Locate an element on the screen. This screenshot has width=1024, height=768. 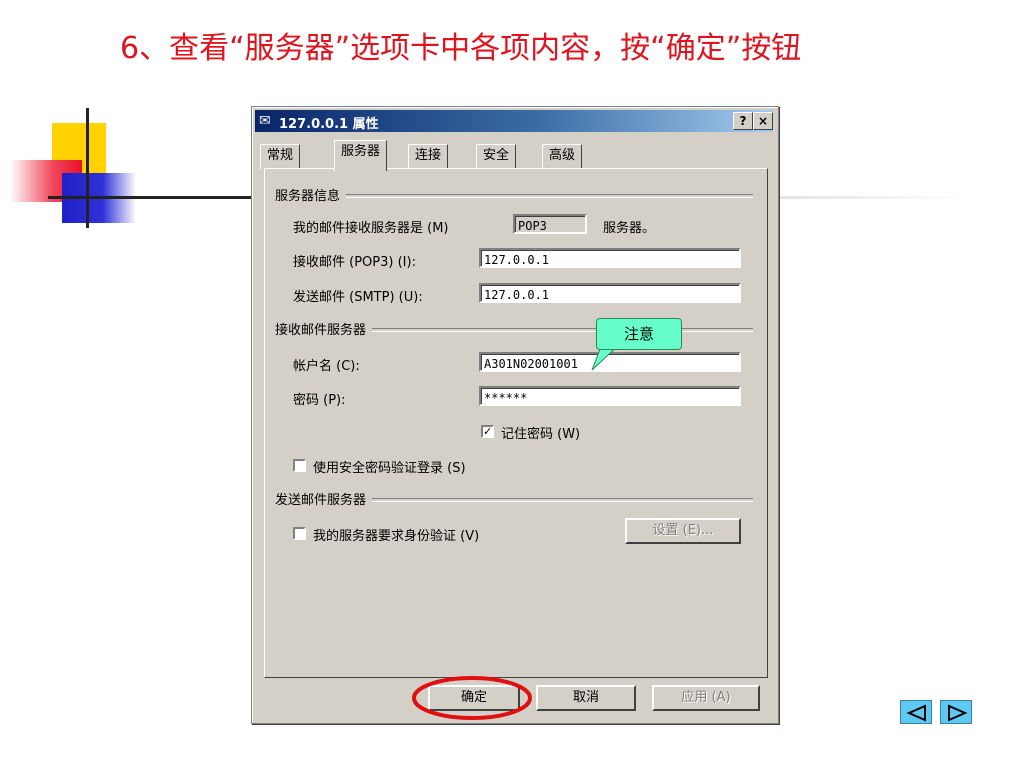
next-slide-button is located at coordinates (956, 712).